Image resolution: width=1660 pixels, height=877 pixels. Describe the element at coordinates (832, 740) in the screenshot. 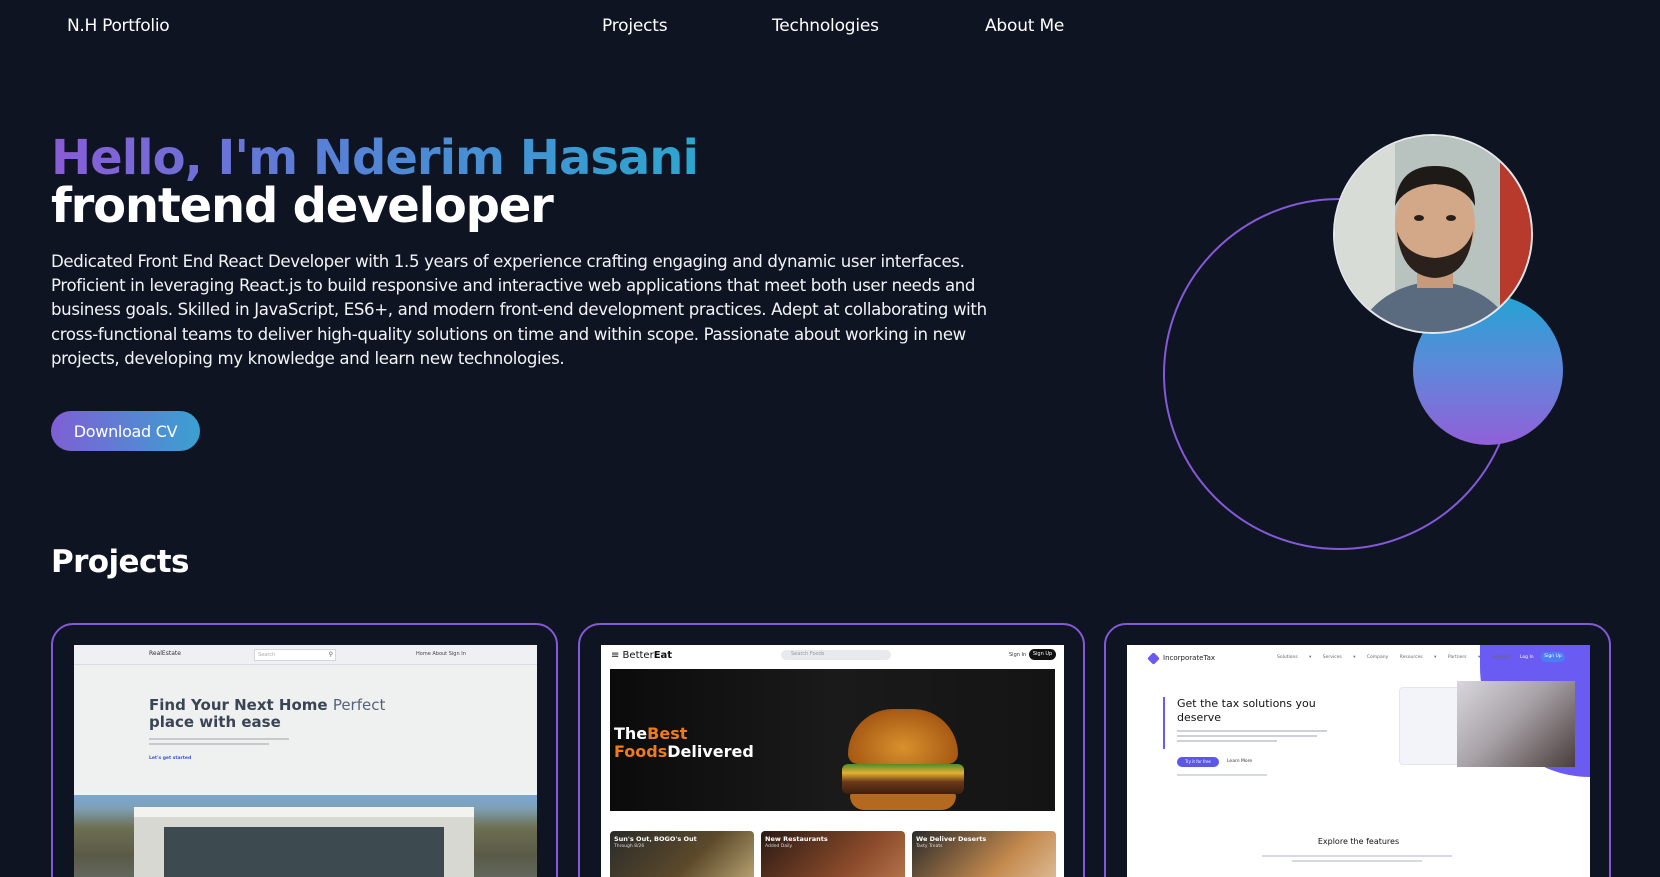

I see `mock-banner: TheBest FoodsDelivered` at that location.